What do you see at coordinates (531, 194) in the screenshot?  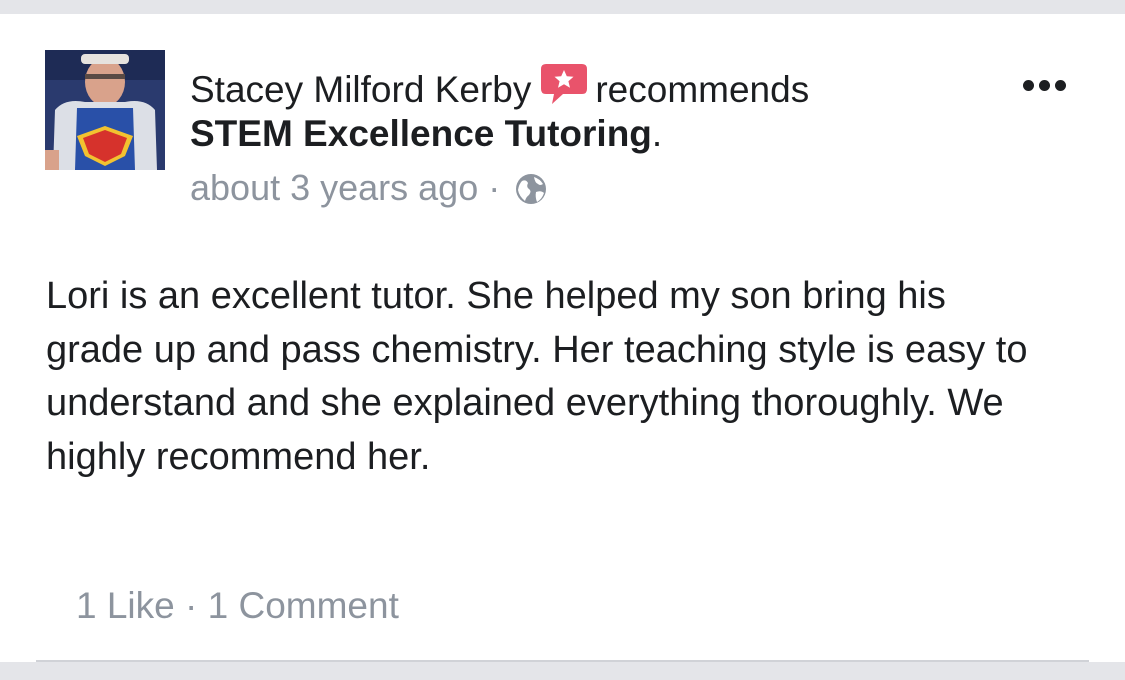 I see `globe-icon` at bounding box center [531, 194].